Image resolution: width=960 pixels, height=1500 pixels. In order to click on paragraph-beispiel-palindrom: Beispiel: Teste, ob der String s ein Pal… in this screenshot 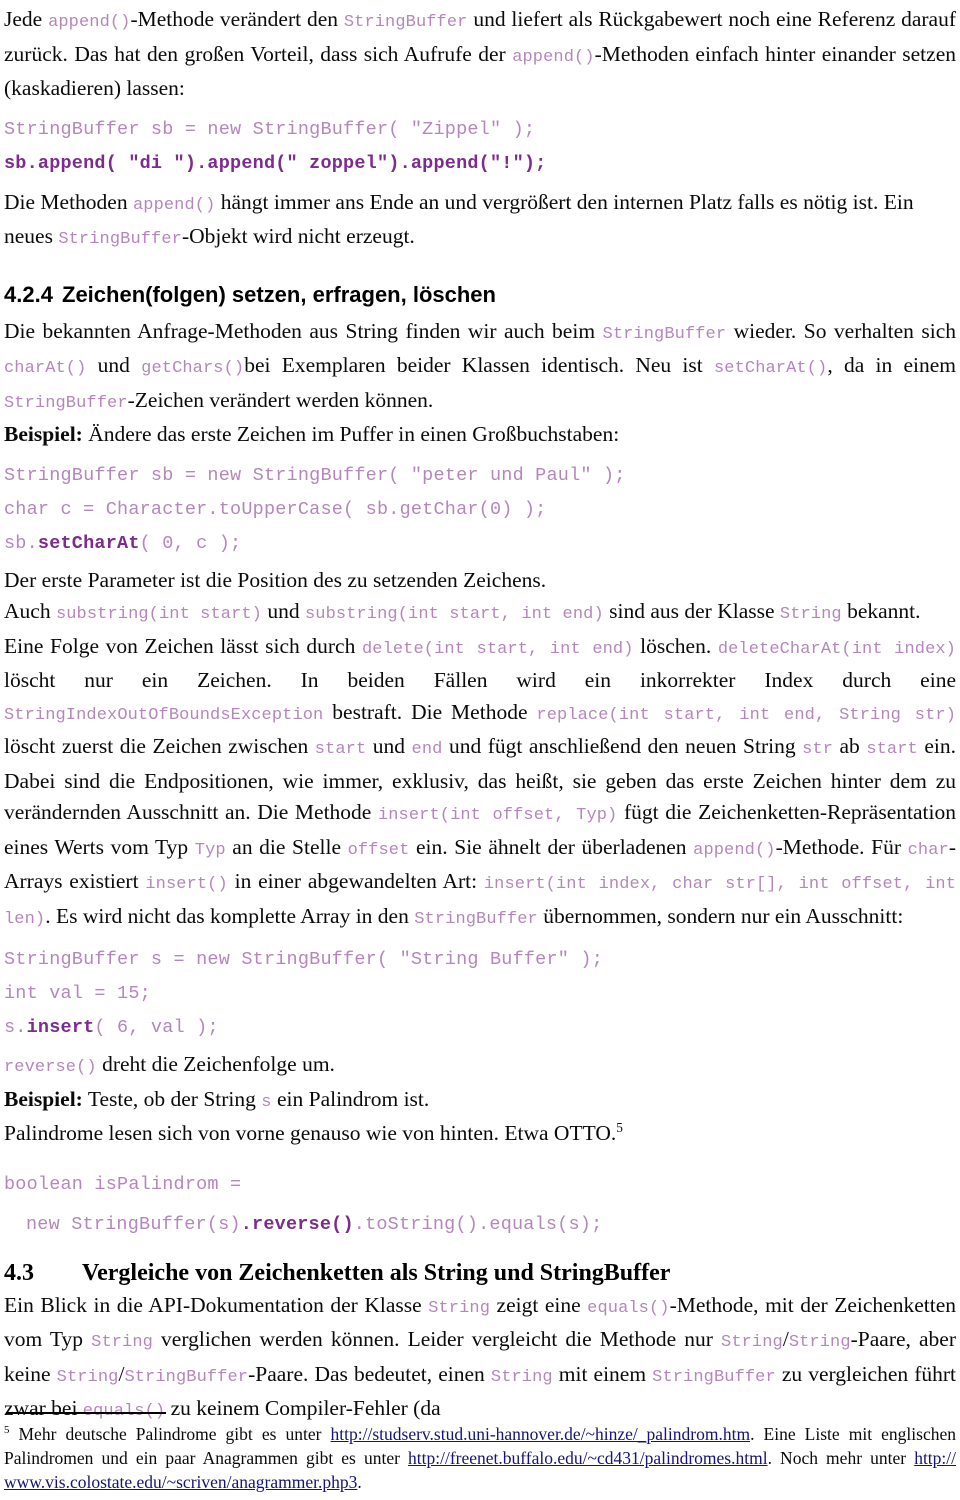, I will do `click(480, 1101)`.